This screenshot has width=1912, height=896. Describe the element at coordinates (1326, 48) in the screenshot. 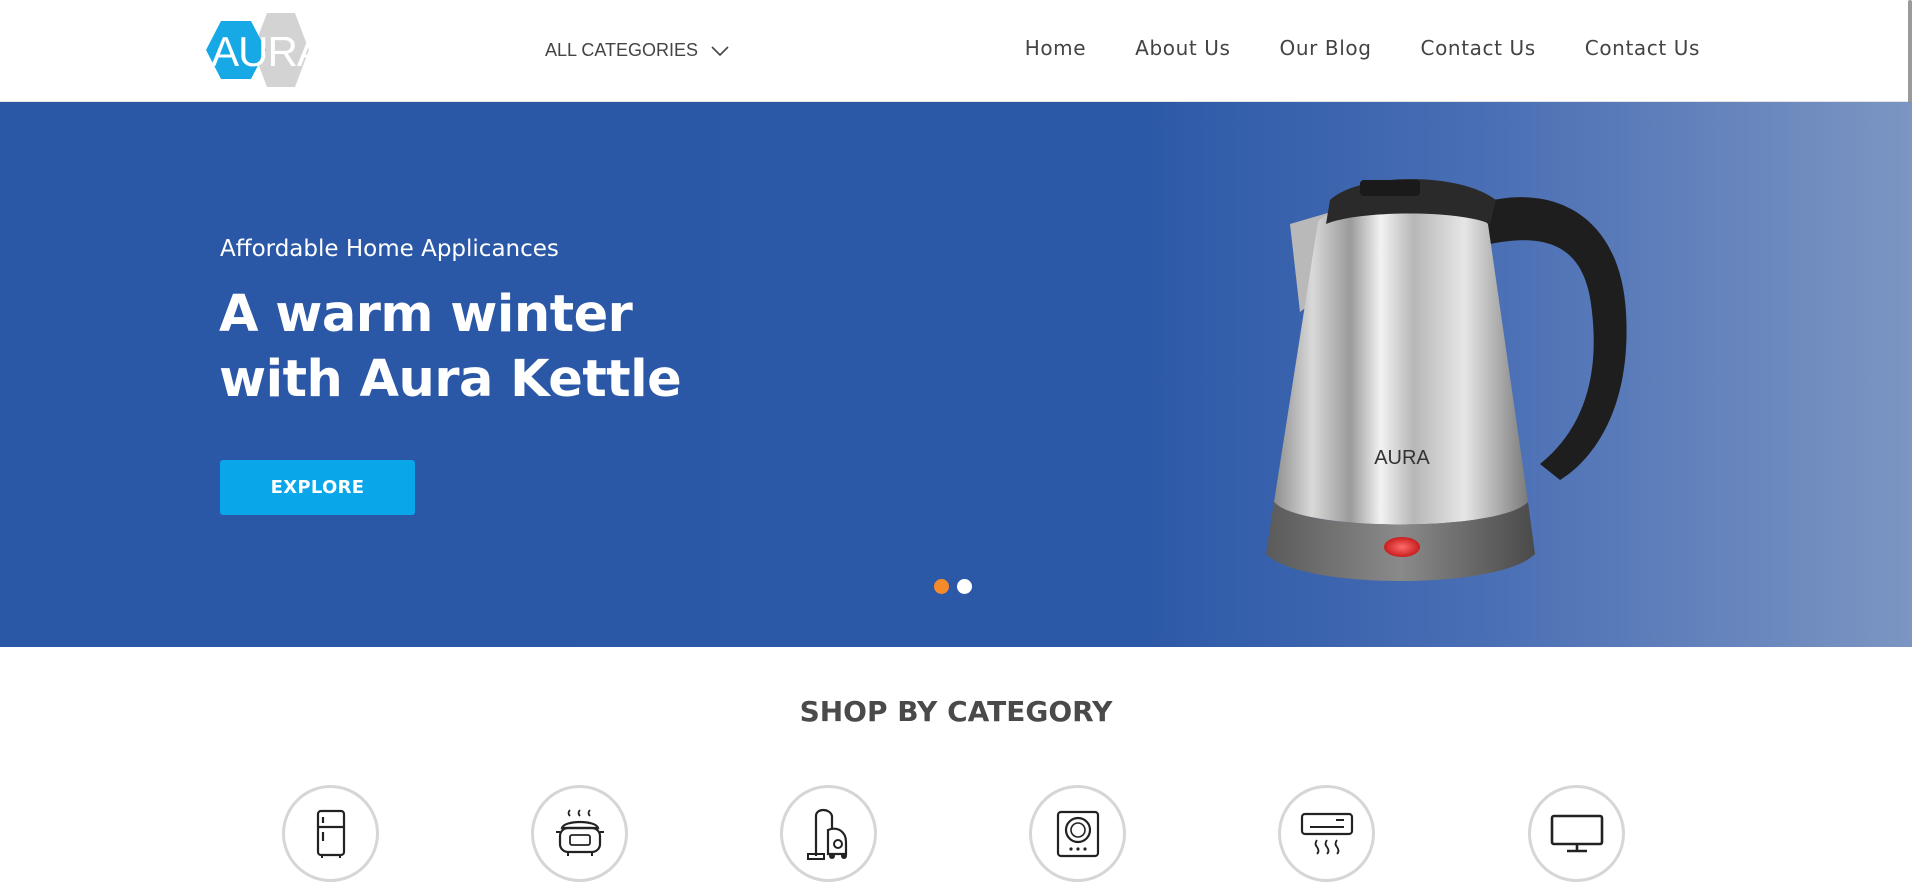

I see `nav-our-blog: Our Blog` at that location.